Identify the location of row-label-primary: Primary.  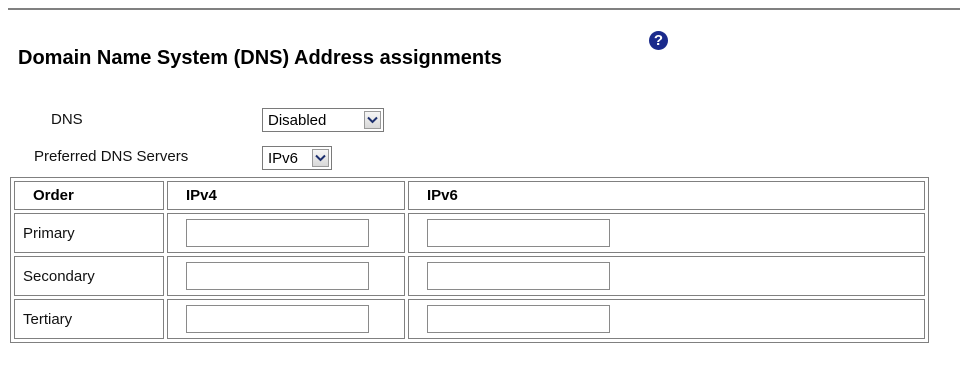
(89, 233).